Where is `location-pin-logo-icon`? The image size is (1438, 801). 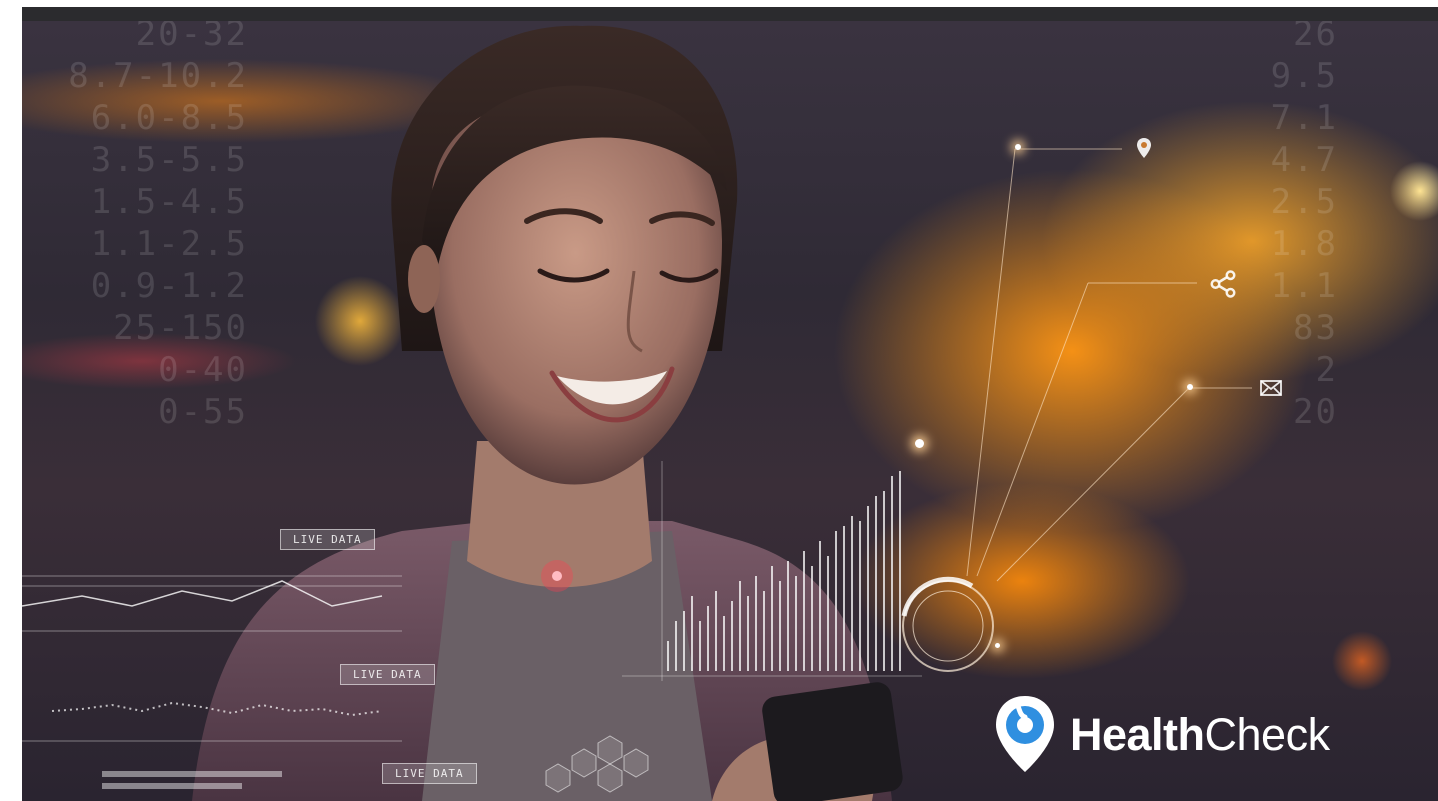 location-pin-logo-icon is located at coordinates (1025, 734).